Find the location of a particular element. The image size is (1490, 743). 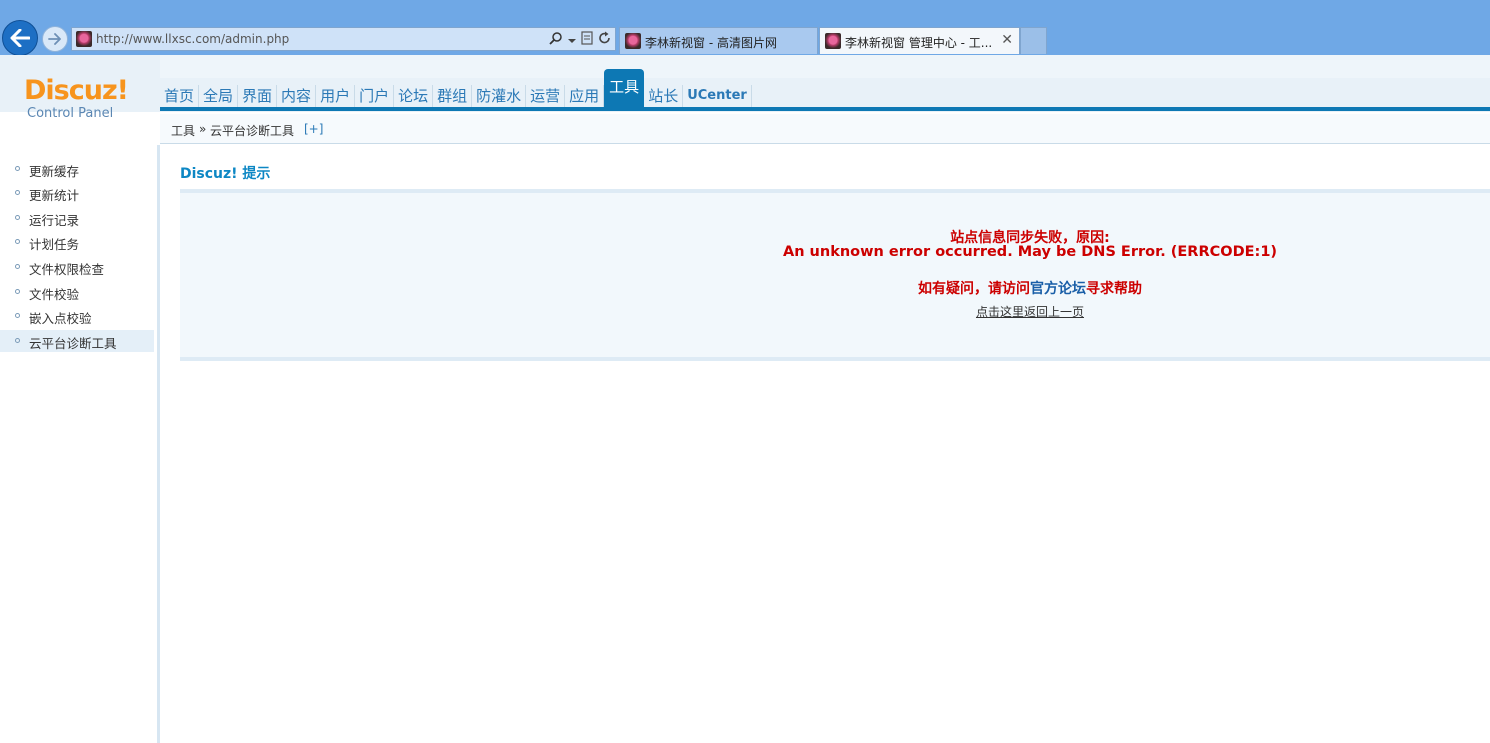

sidebar-item-label: 文件权限检查 is located at coordinates (67, 269).